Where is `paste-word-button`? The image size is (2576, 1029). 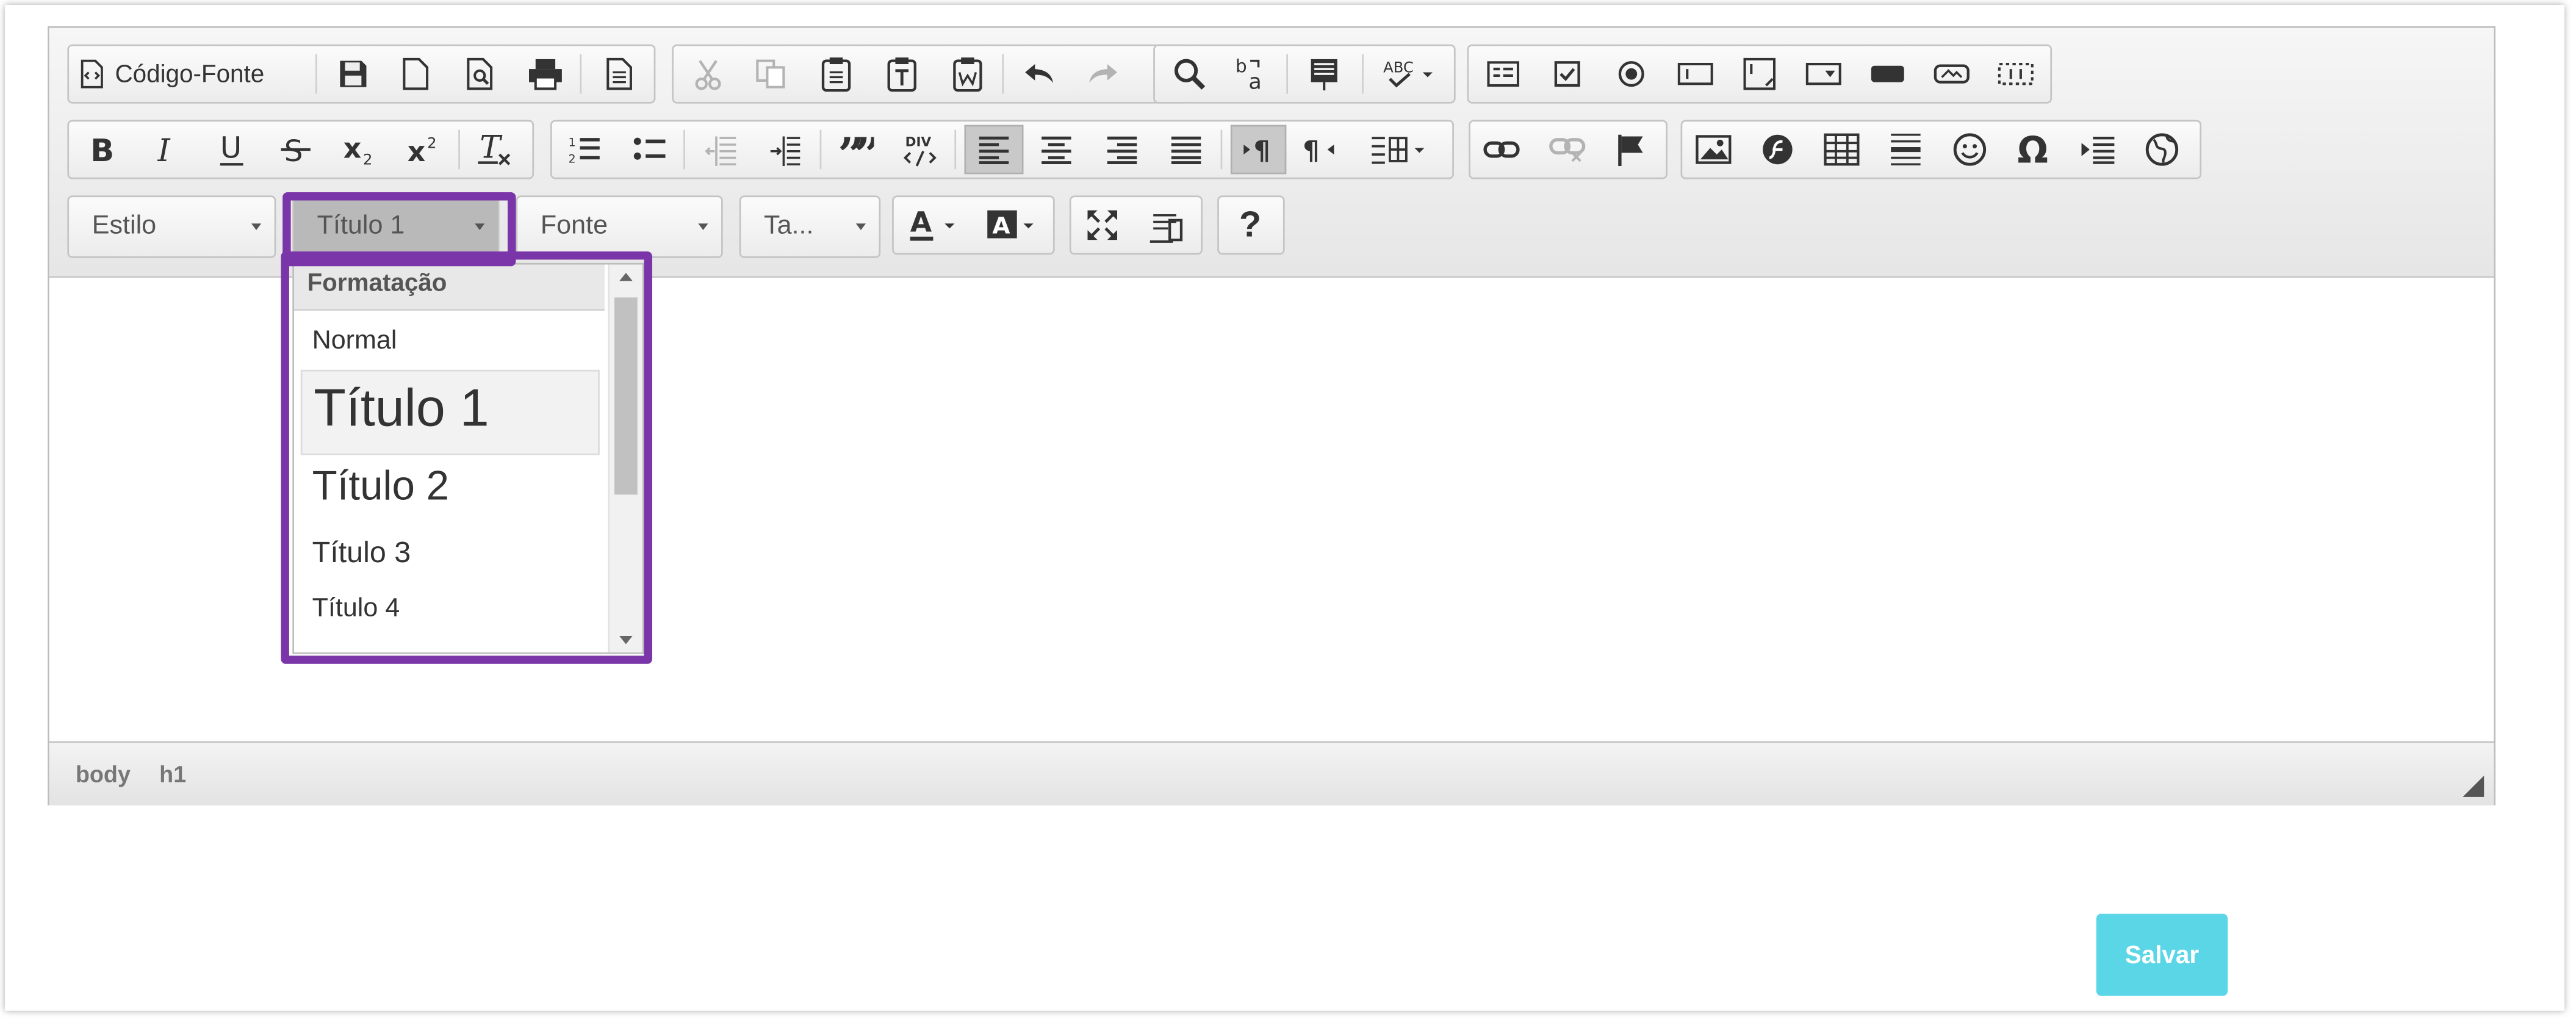 paste-word-button is located at coordinates (968, 74).